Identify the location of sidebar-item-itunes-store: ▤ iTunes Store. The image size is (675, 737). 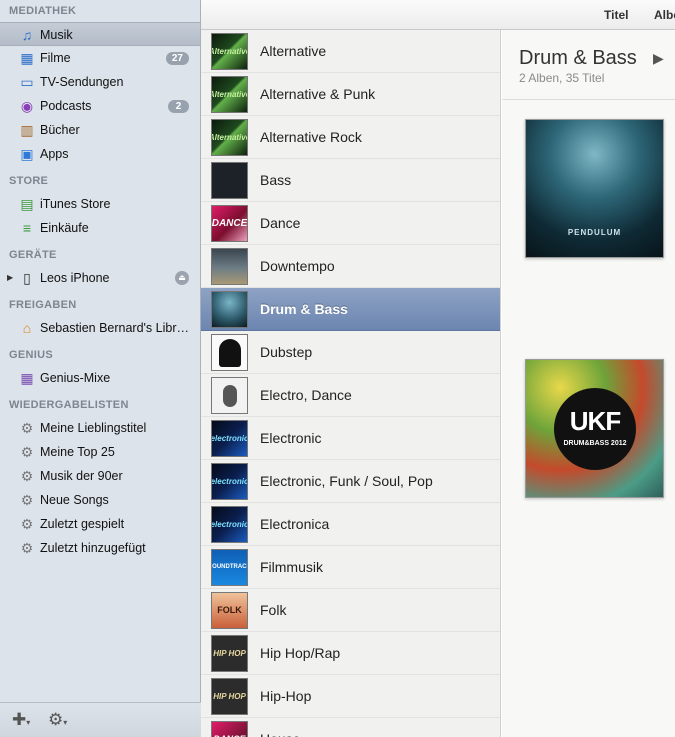
(100, 204).